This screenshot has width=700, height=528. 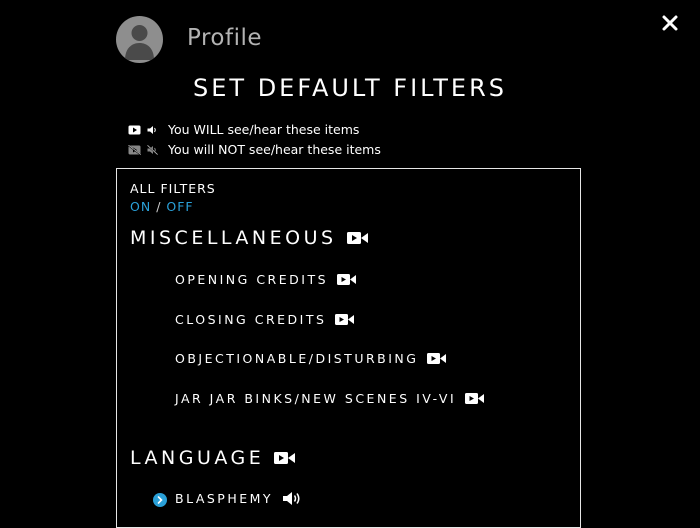 I want to click on speaker-muted-icon, so click(x=152, y=149).